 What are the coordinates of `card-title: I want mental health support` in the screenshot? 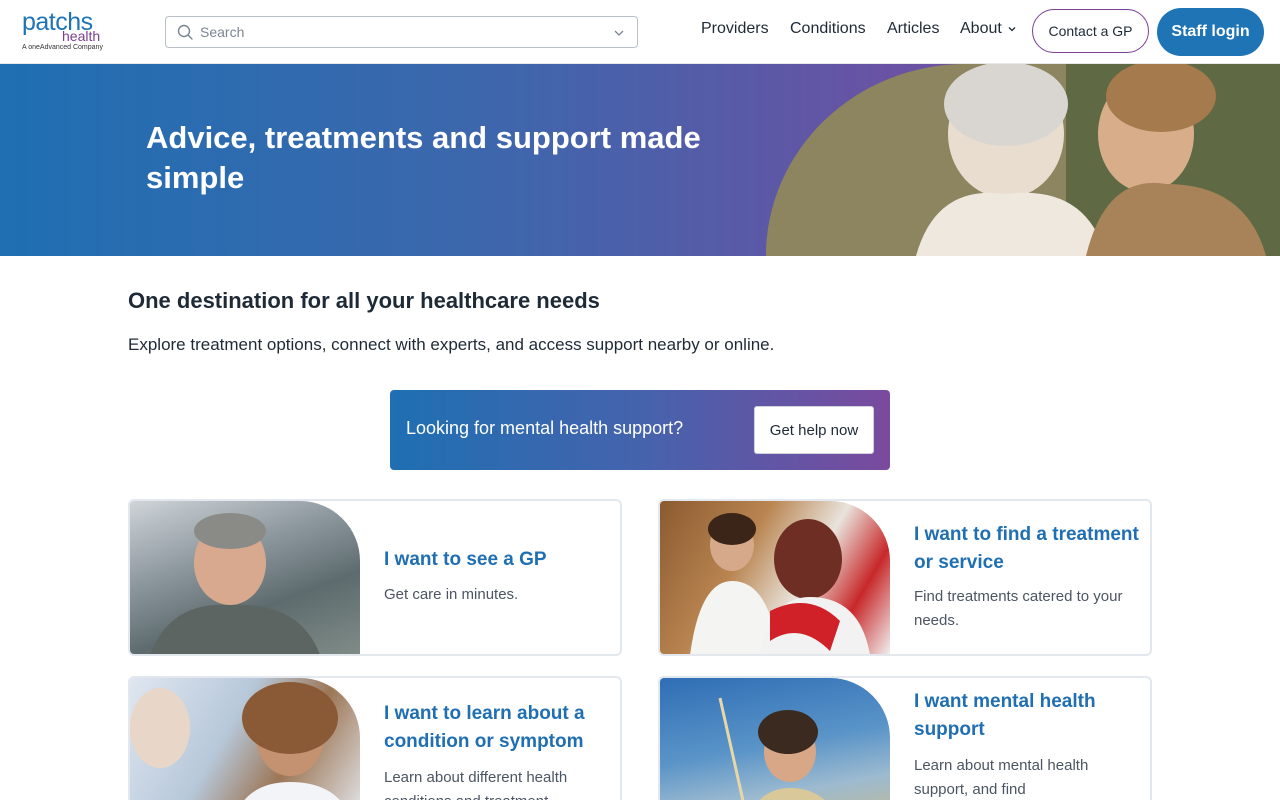 It's located at (1005, 715).